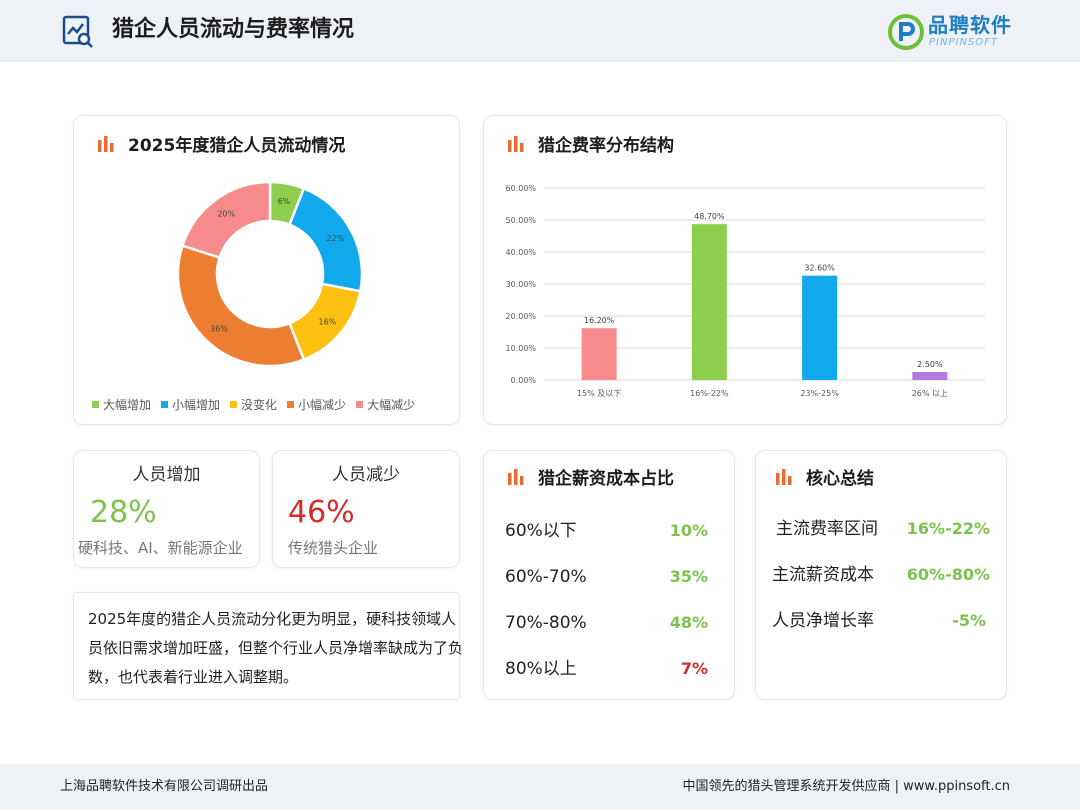 The height and width of the screenshot is (810, 1080). Describe the element at coordinates (819, 393) in the screenshot. I see `x-tick-label: 23%-25%` at that location.